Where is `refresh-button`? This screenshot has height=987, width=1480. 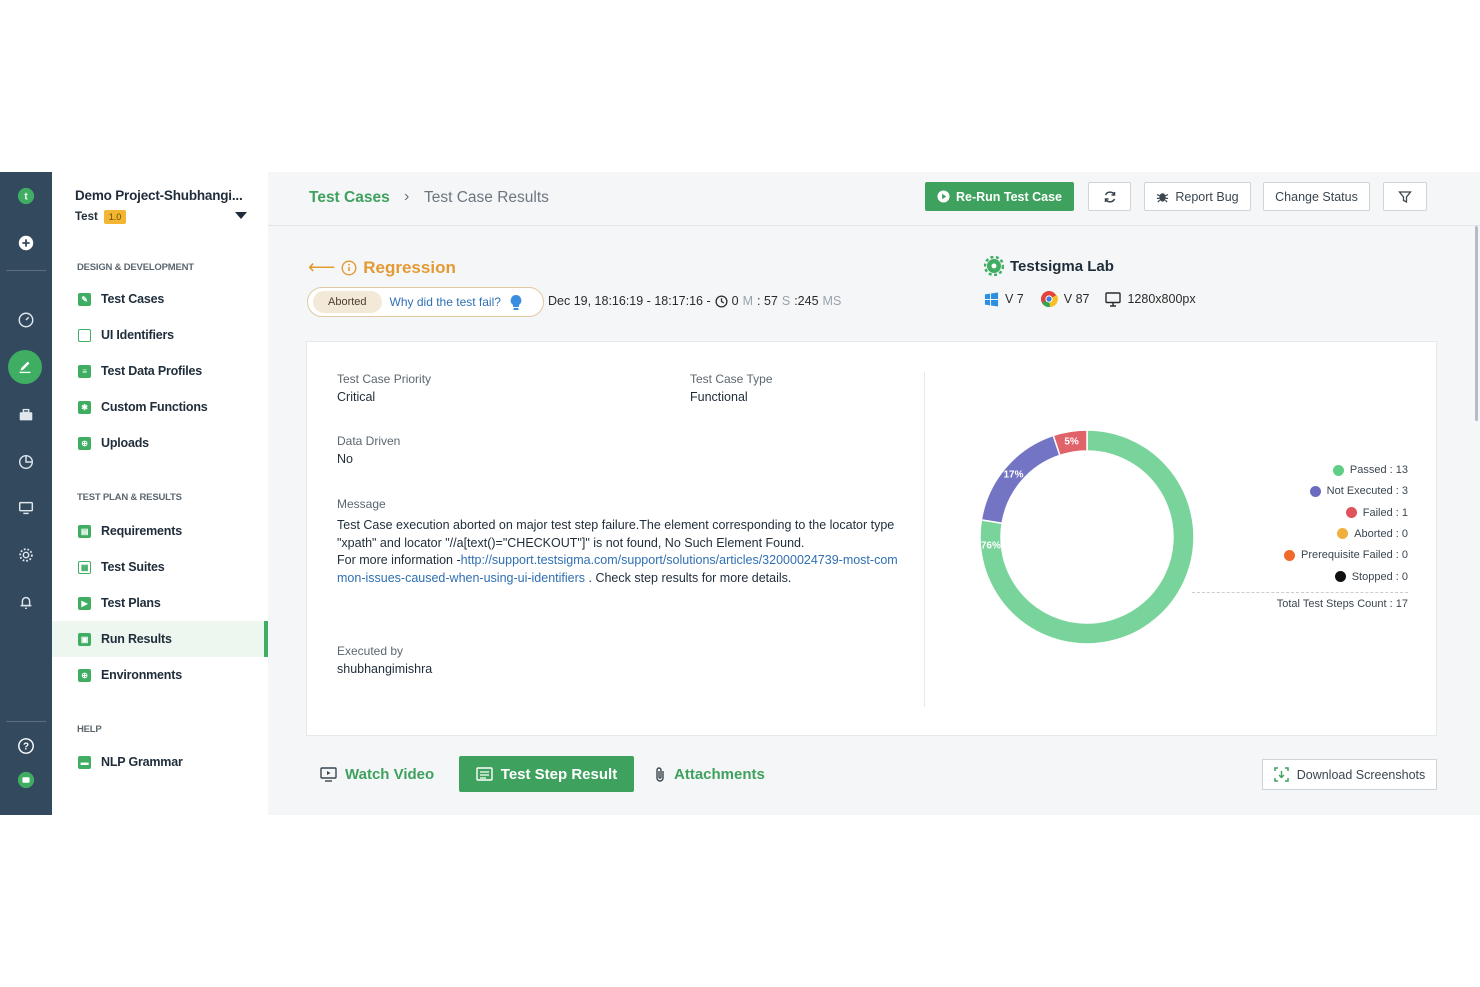 refresh-button is located at coordinates (1109, 196).